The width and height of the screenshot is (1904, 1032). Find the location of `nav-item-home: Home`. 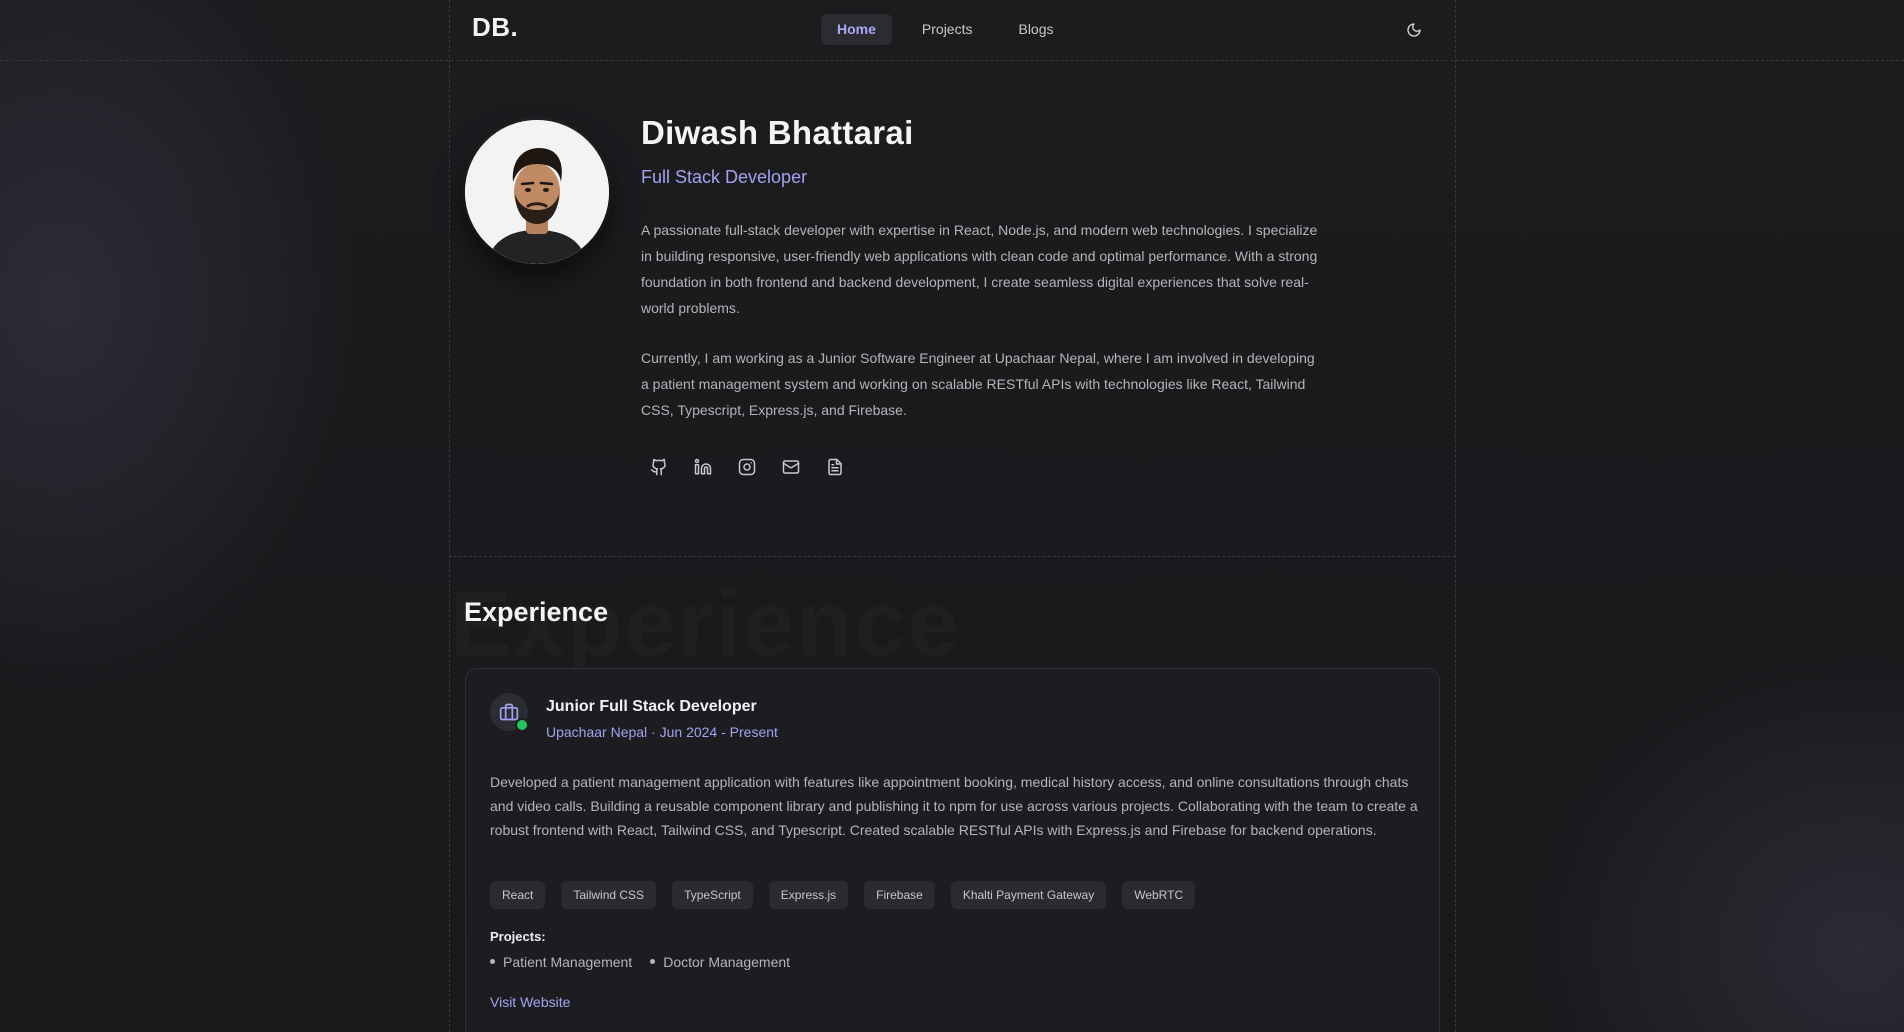

nav-item-home: Home is located at coordinates (856, 29).